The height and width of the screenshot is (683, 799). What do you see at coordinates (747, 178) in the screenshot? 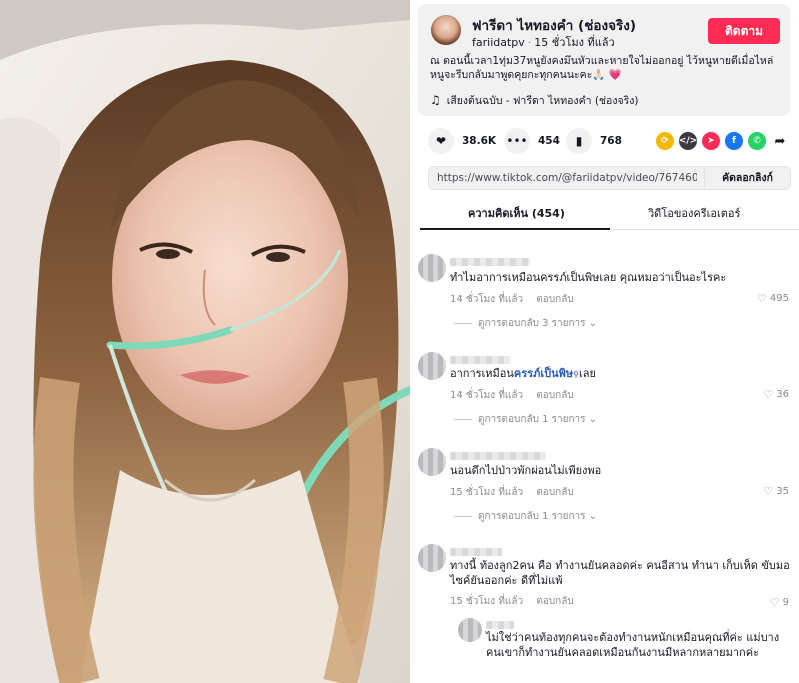
I see `copy-link-button: คัดลอกลิงก์` at bounding box center [747, 178].